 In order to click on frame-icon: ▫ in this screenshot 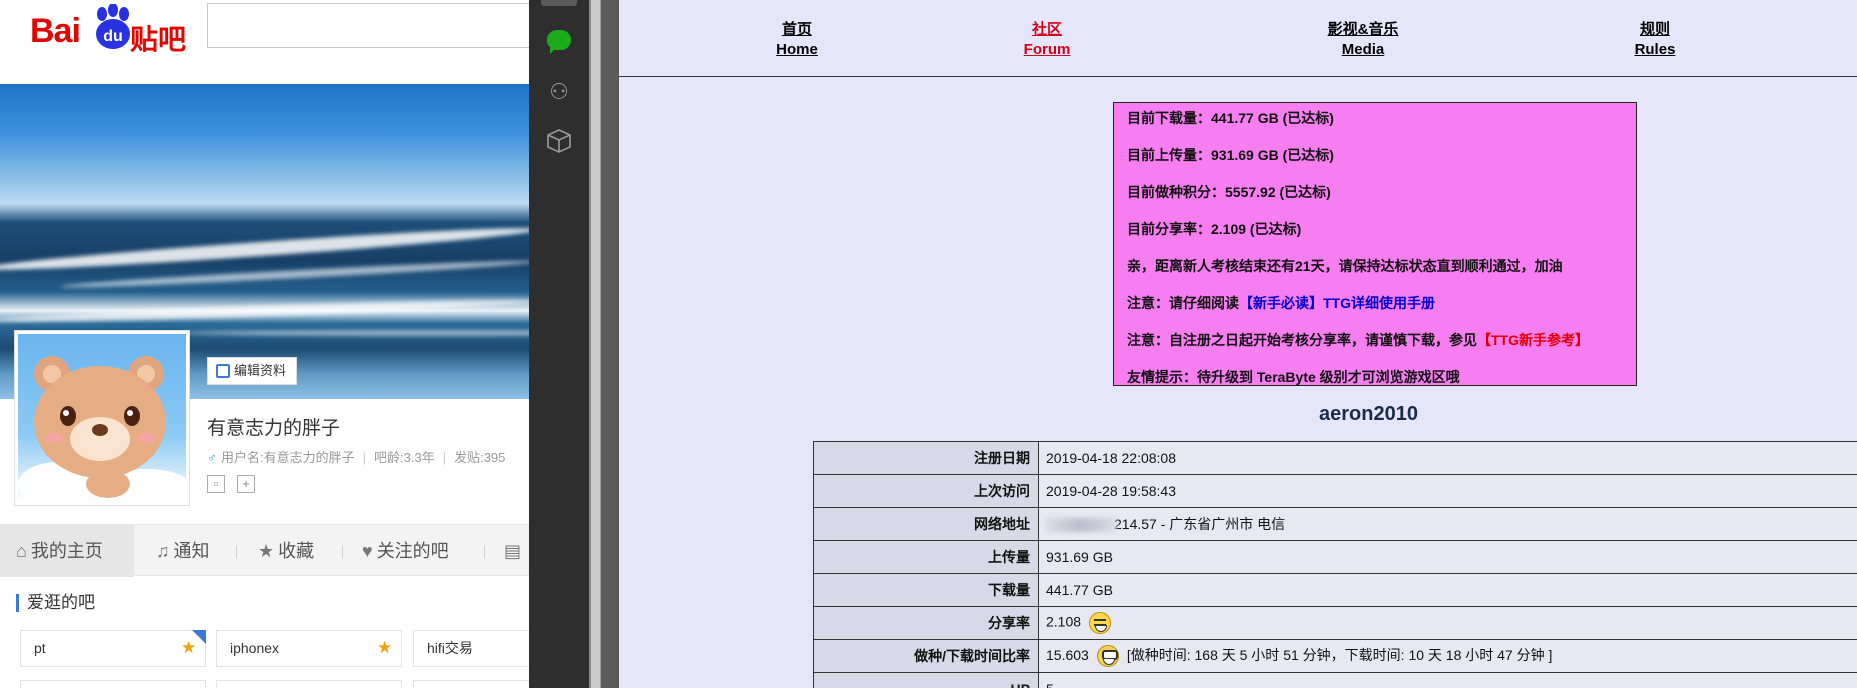, I will do `click(216, 484)`.